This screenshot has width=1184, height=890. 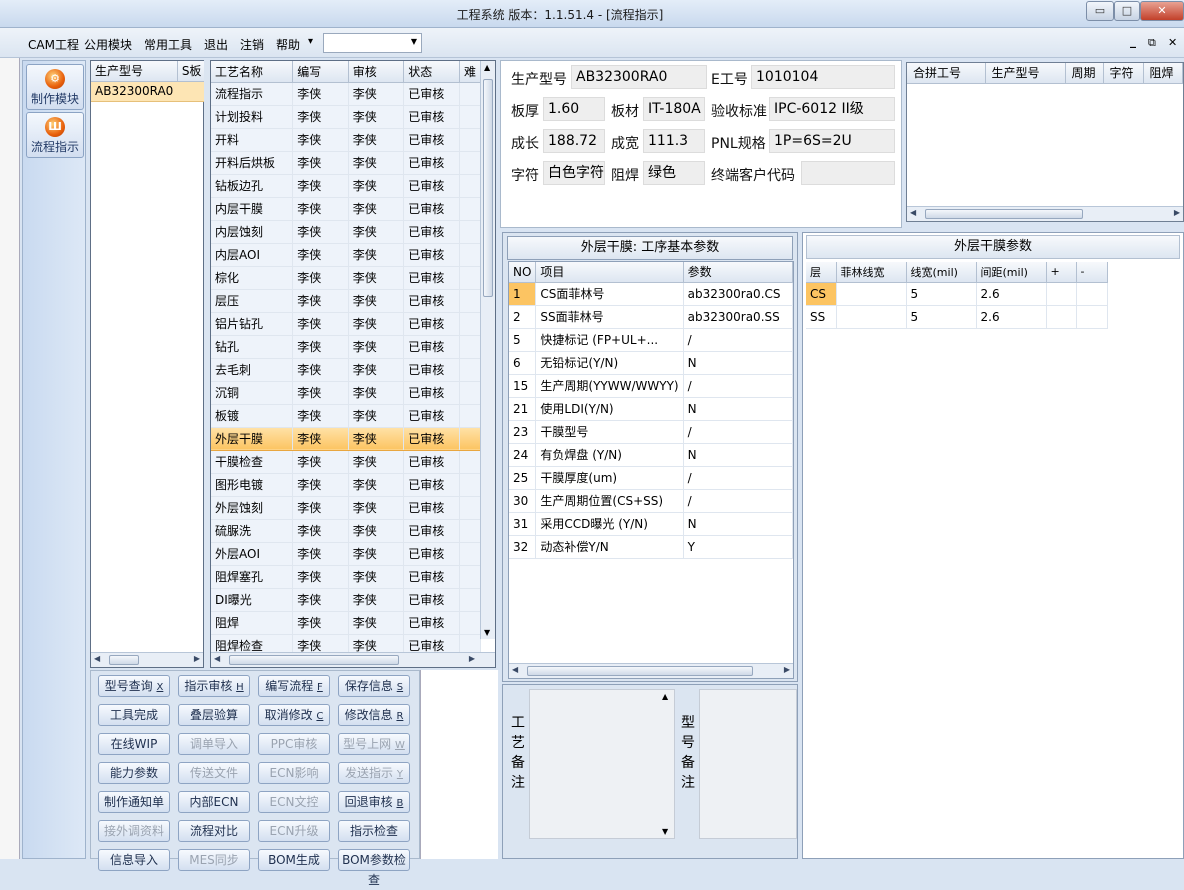 I want to click on action-button: 型号上网 W, so click(x=374, y=744).